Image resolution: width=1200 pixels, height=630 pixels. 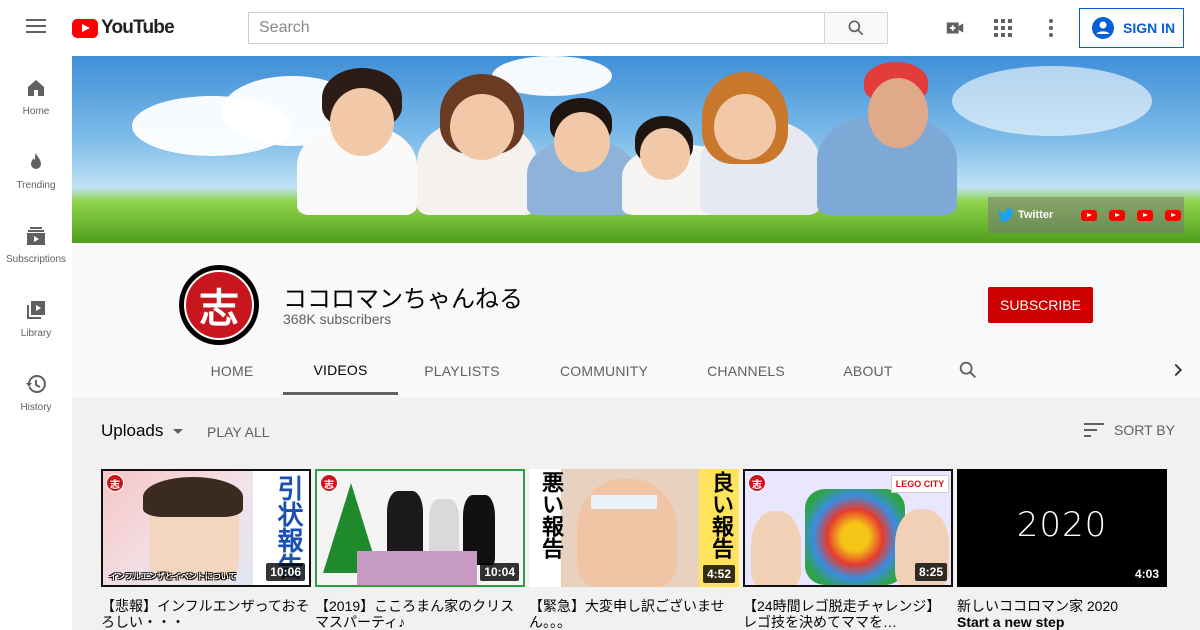 I want to click on youtube-logo: YouTube, so click(x=123, y=28).